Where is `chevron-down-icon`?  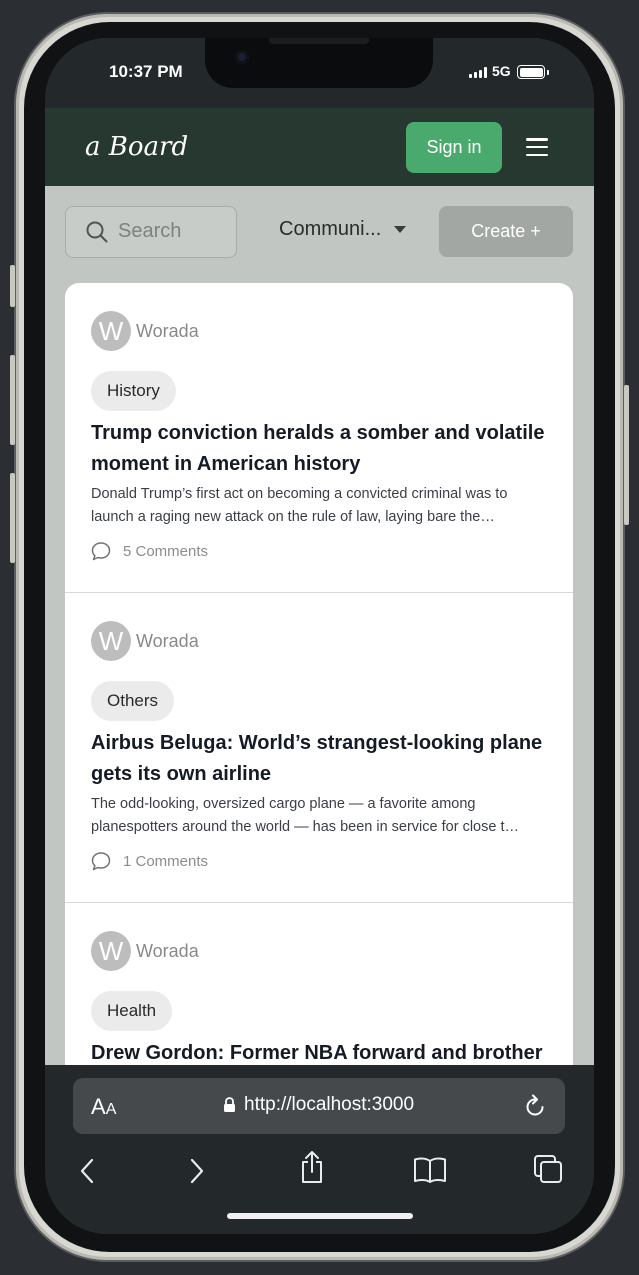 chevron-down-icon is located at coordinates (400, 229).